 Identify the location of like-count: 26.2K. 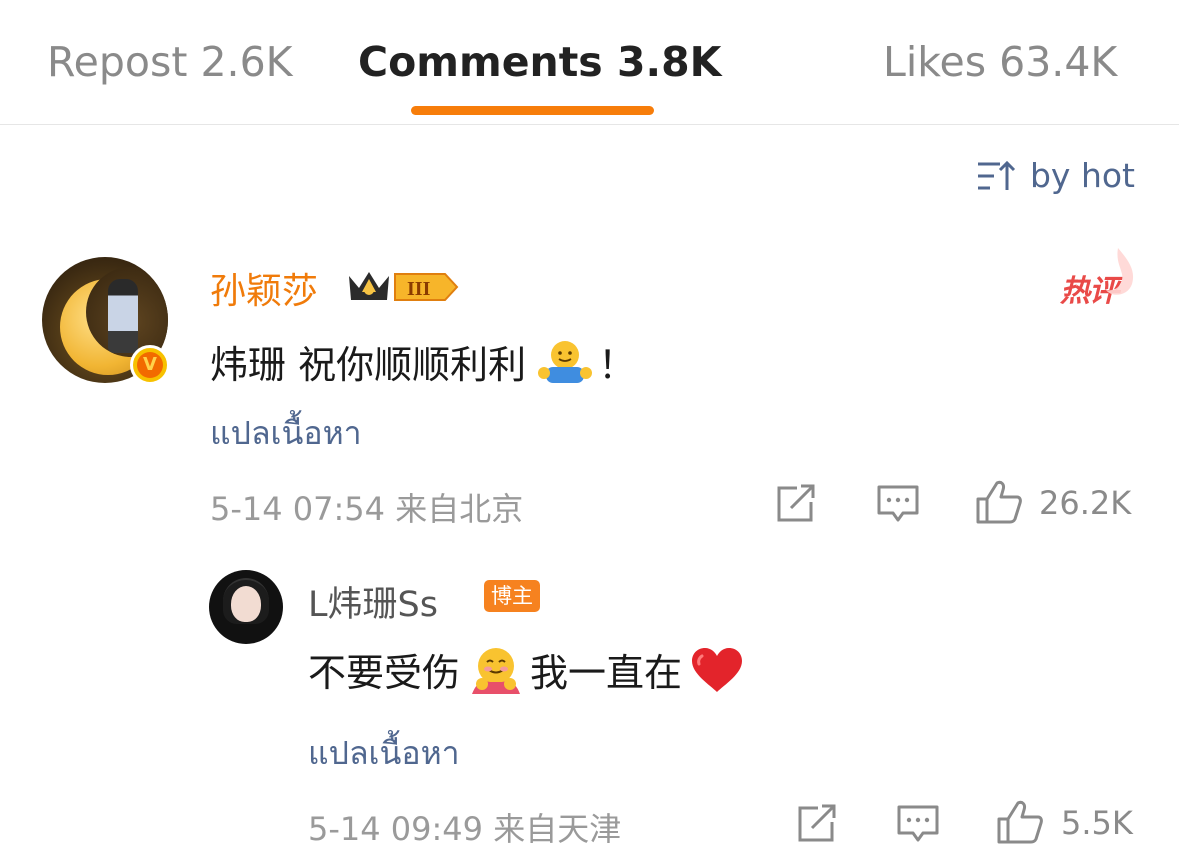
(1085, 503).